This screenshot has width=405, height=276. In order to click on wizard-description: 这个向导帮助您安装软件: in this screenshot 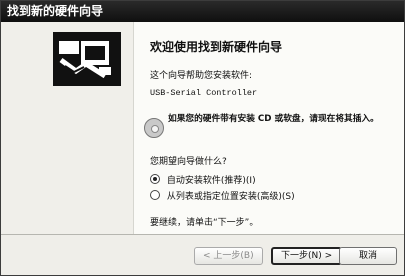, I will do `click(201, 76)`.